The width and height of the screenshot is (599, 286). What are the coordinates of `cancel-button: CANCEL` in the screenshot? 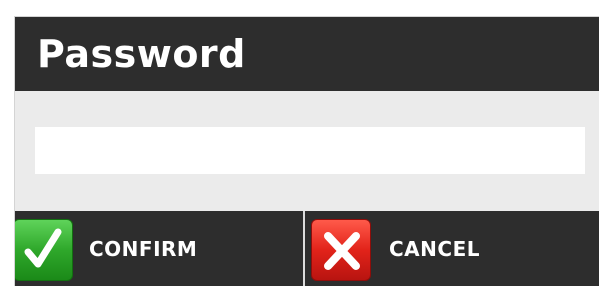 It's located at (452, 248).